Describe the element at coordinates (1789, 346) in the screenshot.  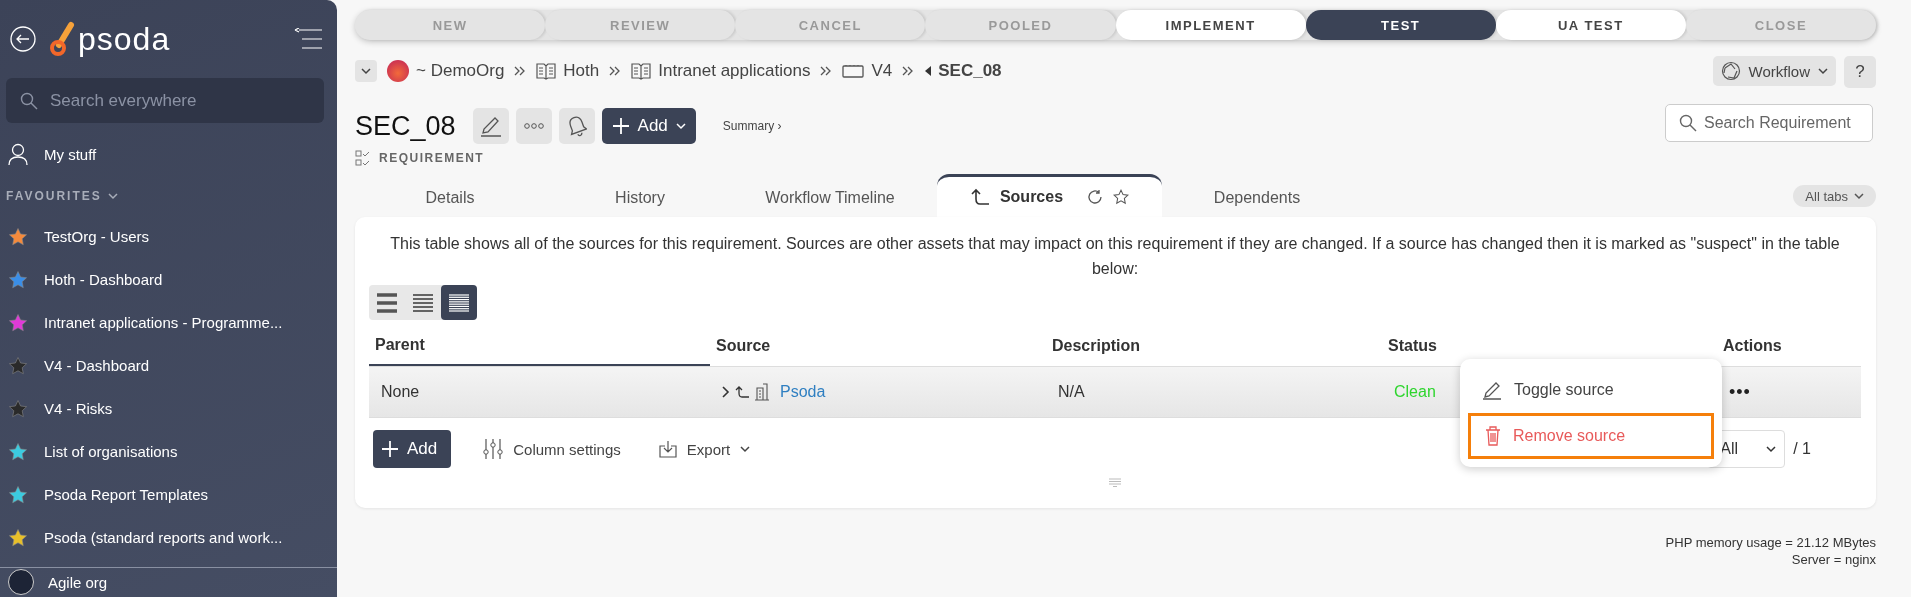
I see `column-header: Actions` at that location.